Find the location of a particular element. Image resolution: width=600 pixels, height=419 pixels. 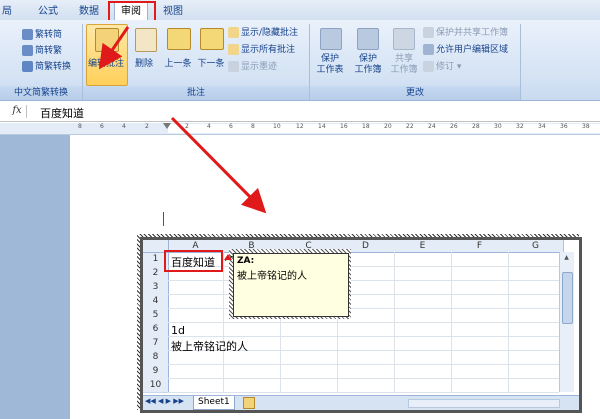

arrow-to-edit-comment is located at coordinates (114, 48).